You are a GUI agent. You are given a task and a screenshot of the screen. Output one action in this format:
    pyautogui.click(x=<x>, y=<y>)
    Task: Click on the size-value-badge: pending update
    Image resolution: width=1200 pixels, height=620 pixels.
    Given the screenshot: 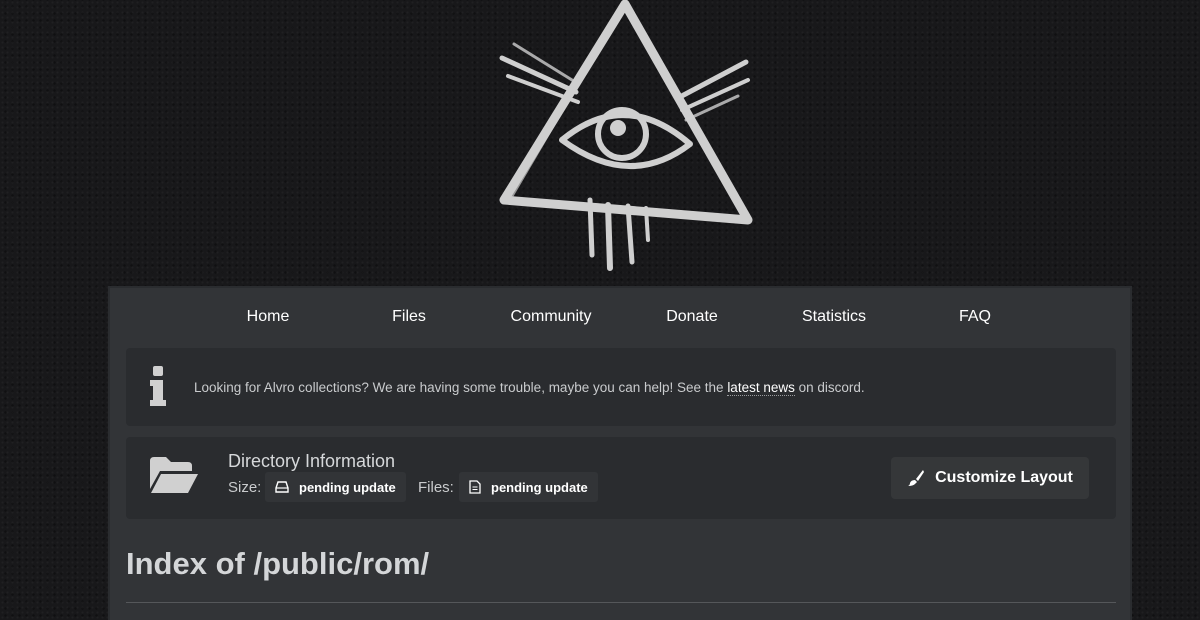 What is the action you would take?
    pyautogui.click(x=335, y=487)
    